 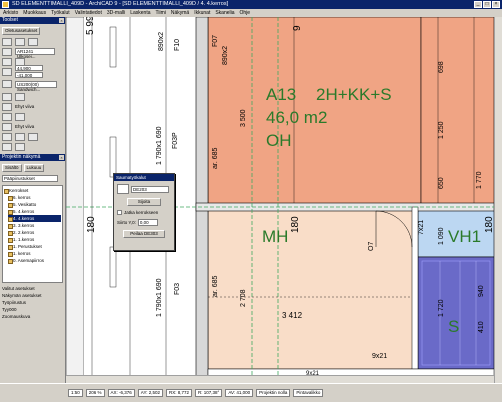 What do you see at coordinates (478, 4) in the screenshot?
I see `minimize-button: _` at bounding box center [478, 4].